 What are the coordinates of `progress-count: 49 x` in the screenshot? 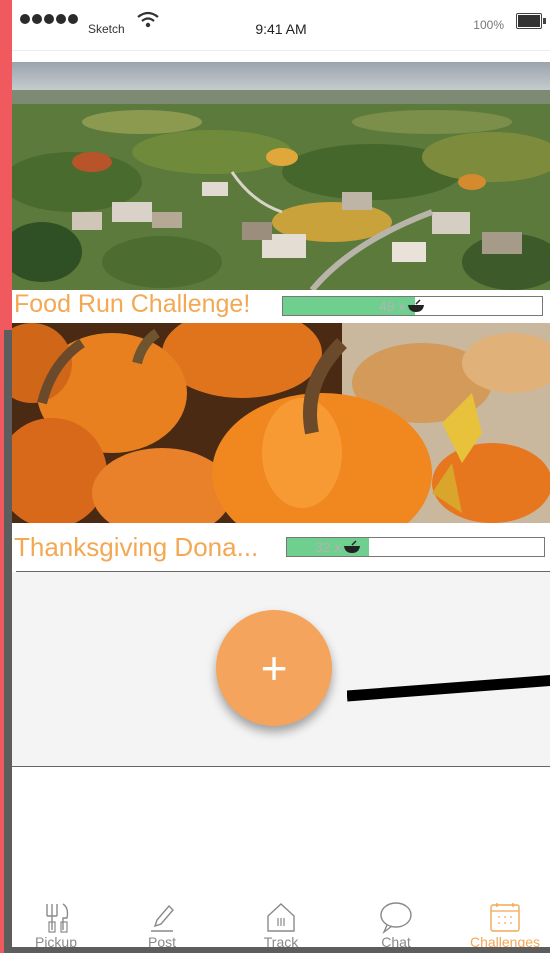 It's located at (402, 306).